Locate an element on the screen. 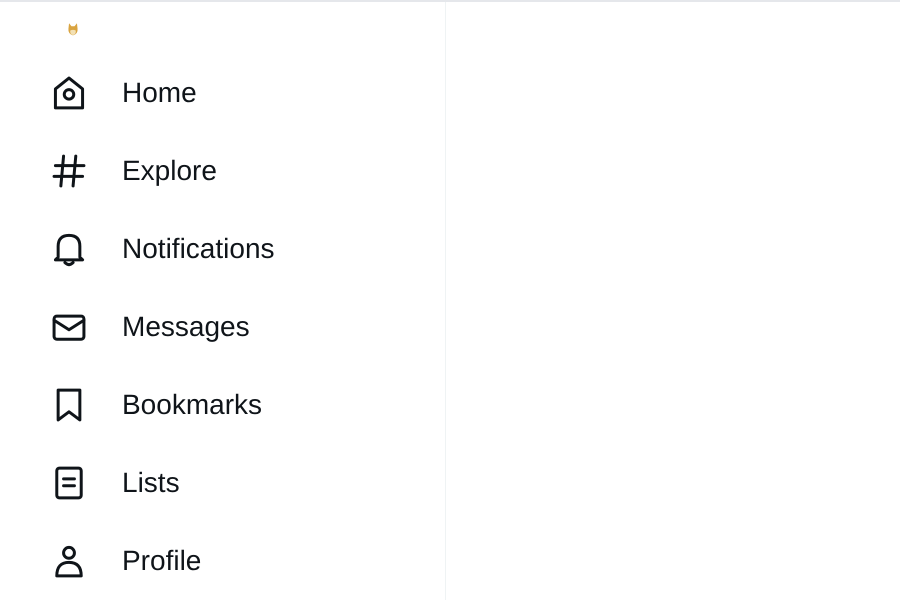  nav-item: Messages is located at coordinates (150, 327).